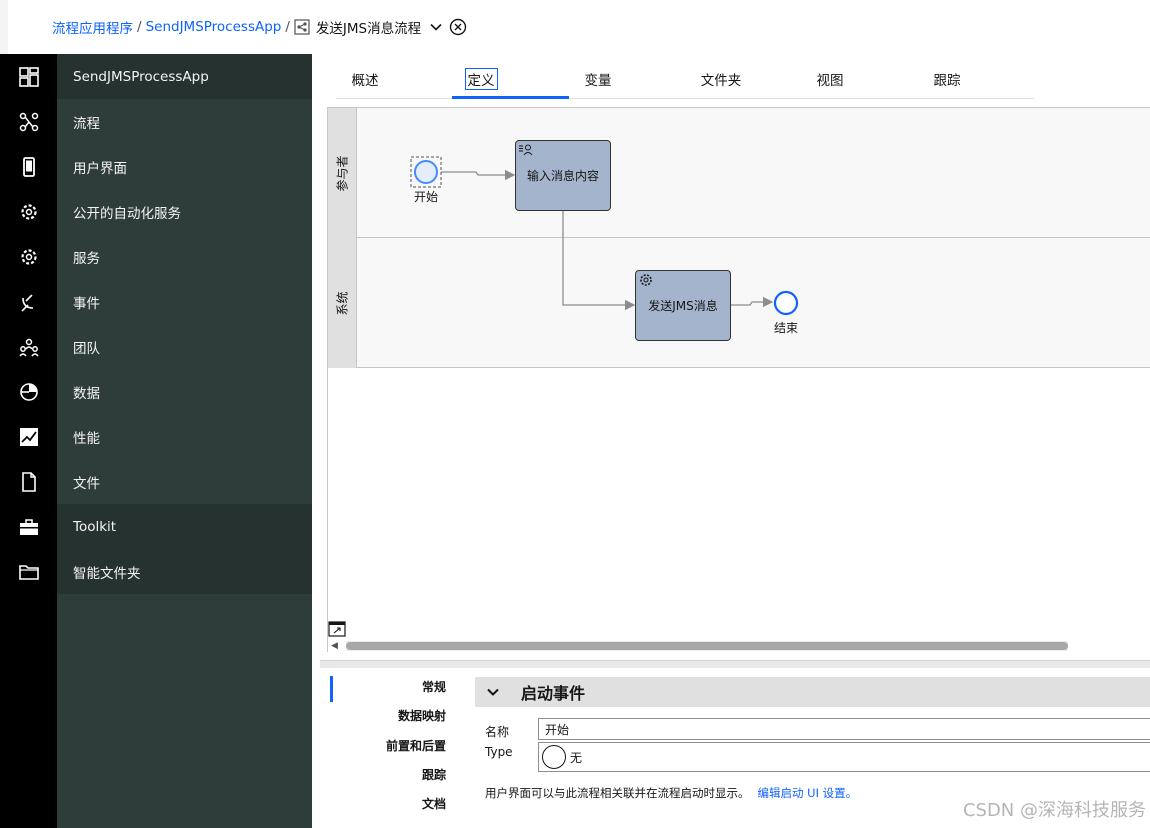  Describe the element at coordinates (184, 571) in the screenshot. I see `nav-item-smart-folders: 智能文件夹` at that location.